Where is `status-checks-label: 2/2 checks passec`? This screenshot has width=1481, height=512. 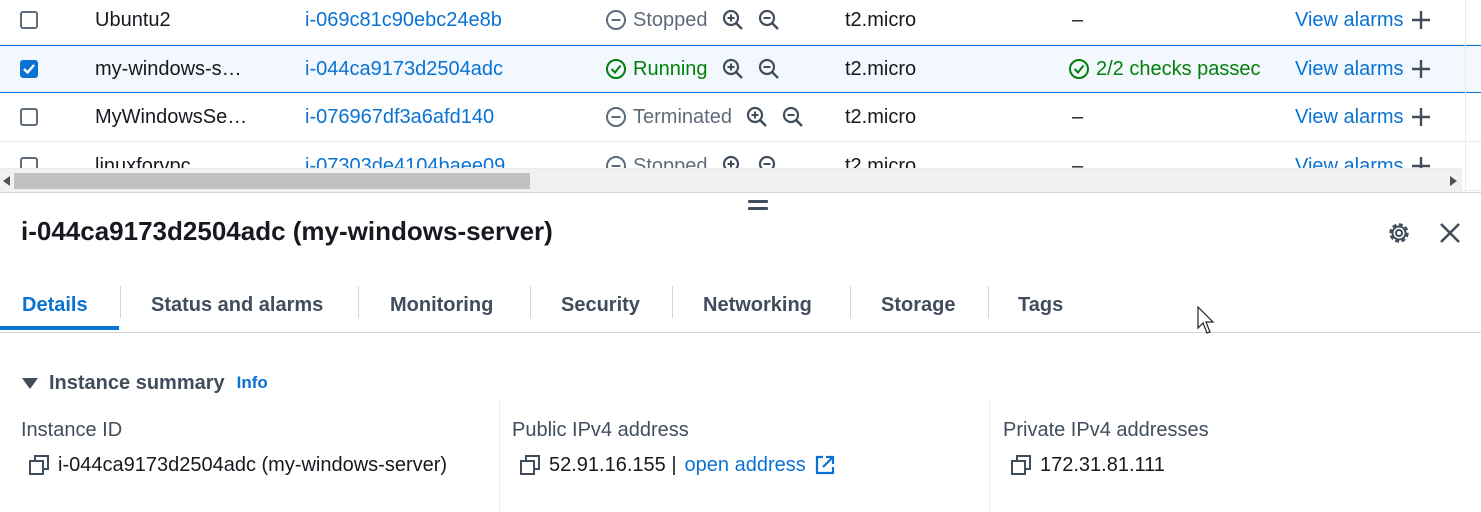 status-checks-label: 2/2 checks passec is located at coordinates (1178, 68).